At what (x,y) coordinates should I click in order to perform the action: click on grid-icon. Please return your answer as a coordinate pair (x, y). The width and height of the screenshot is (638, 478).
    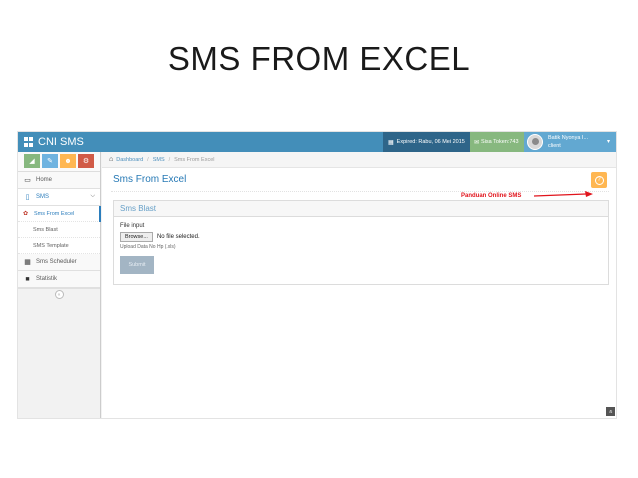
    Looking at the image, I should click on (29, 142).